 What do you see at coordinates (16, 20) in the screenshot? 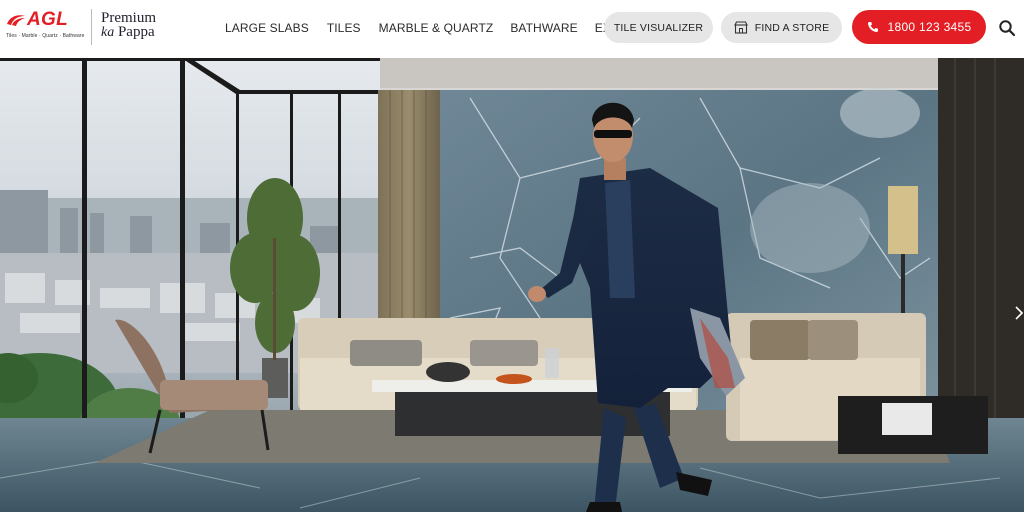
I see `logo-swoosh-icon` at bounding box center [16, 20].